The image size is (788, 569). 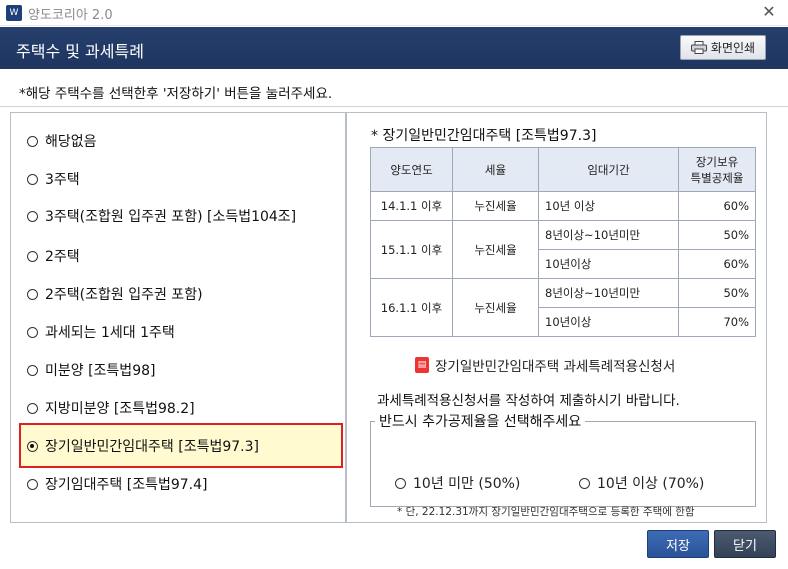 I want to click on option-label: 3주택, so click(x=62, y=180).